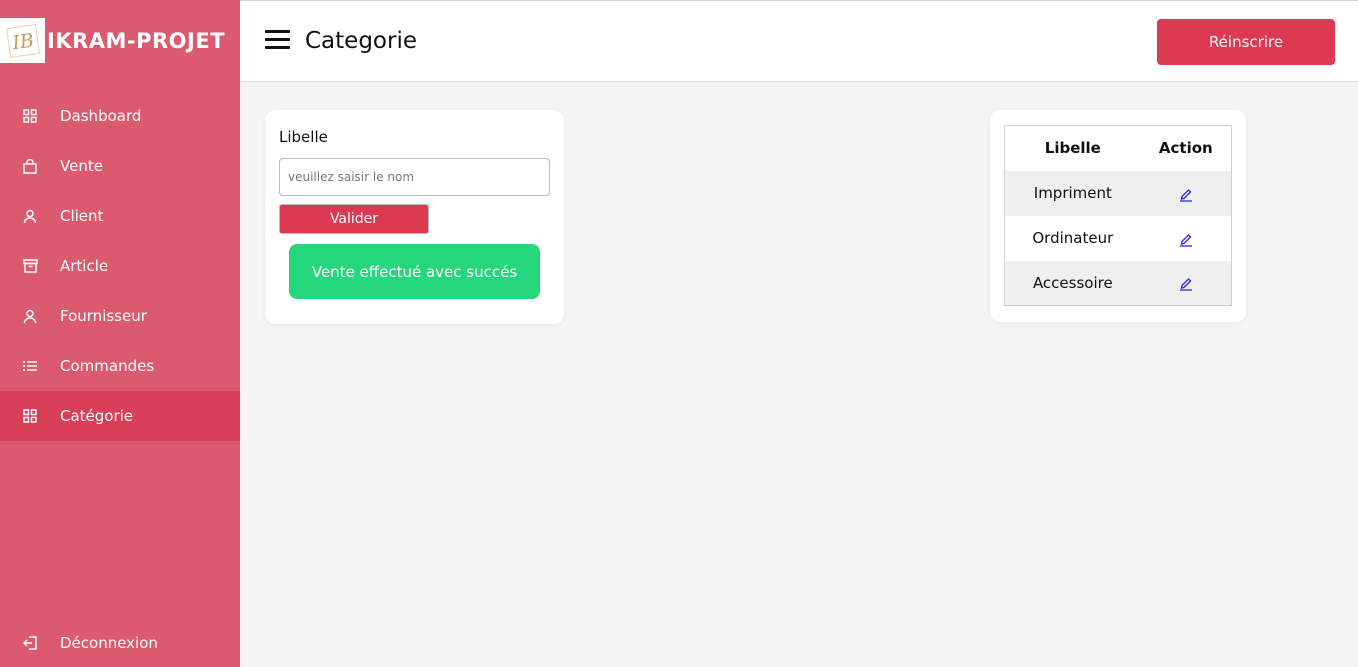 The image size is (1358, 667). Describe the element at coordinates (30, 166) in the screenshot. I see `bag-icon` at that location.